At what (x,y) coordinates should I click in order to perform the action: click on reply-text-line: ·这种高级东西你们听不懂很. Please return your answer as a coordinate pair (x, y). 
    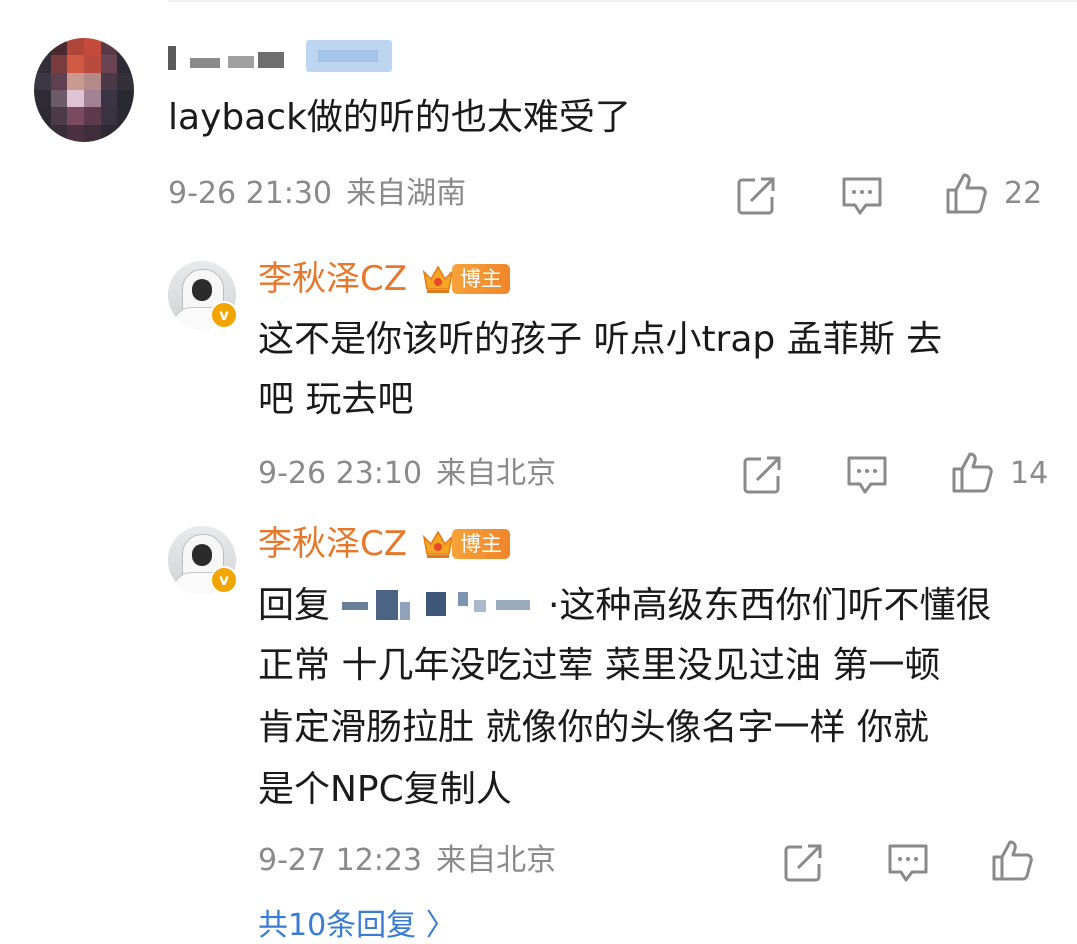
    Looking at the image, I should click on (770, 605).